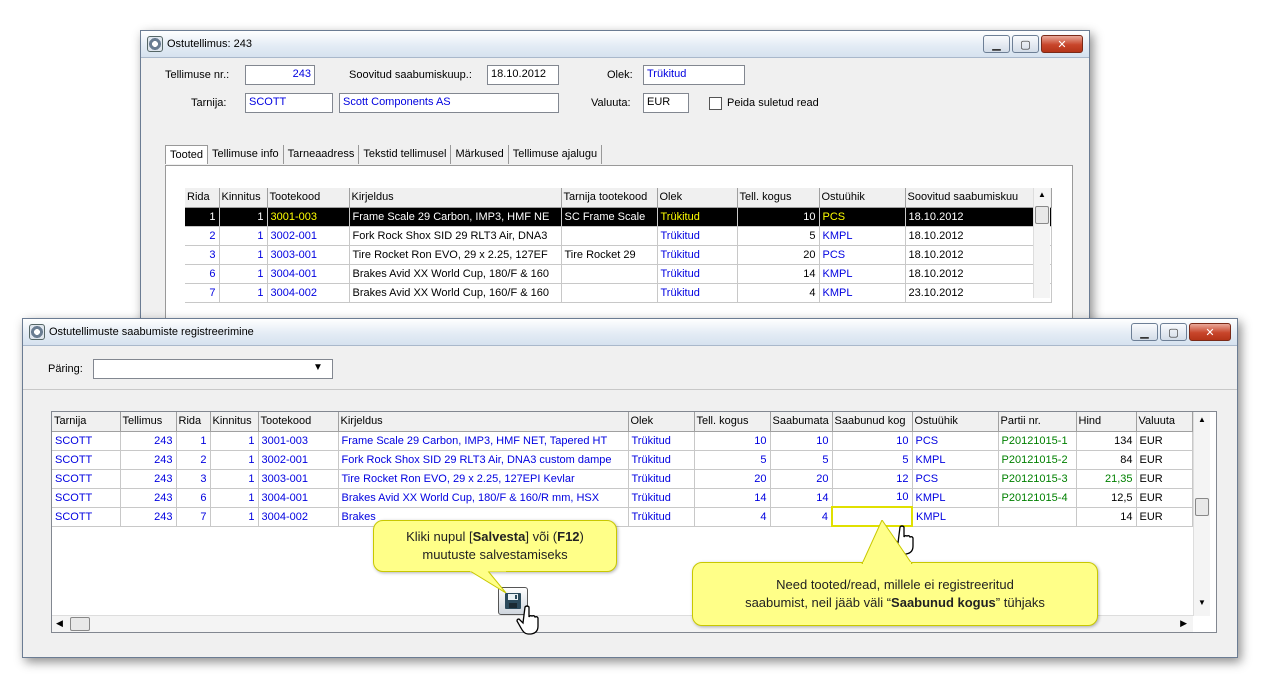 The height and width of the screenshot is (682, 1261). Describe the element at coordinates (308, 274) in the screenshot. I see `cell: 3004-001` at that location.